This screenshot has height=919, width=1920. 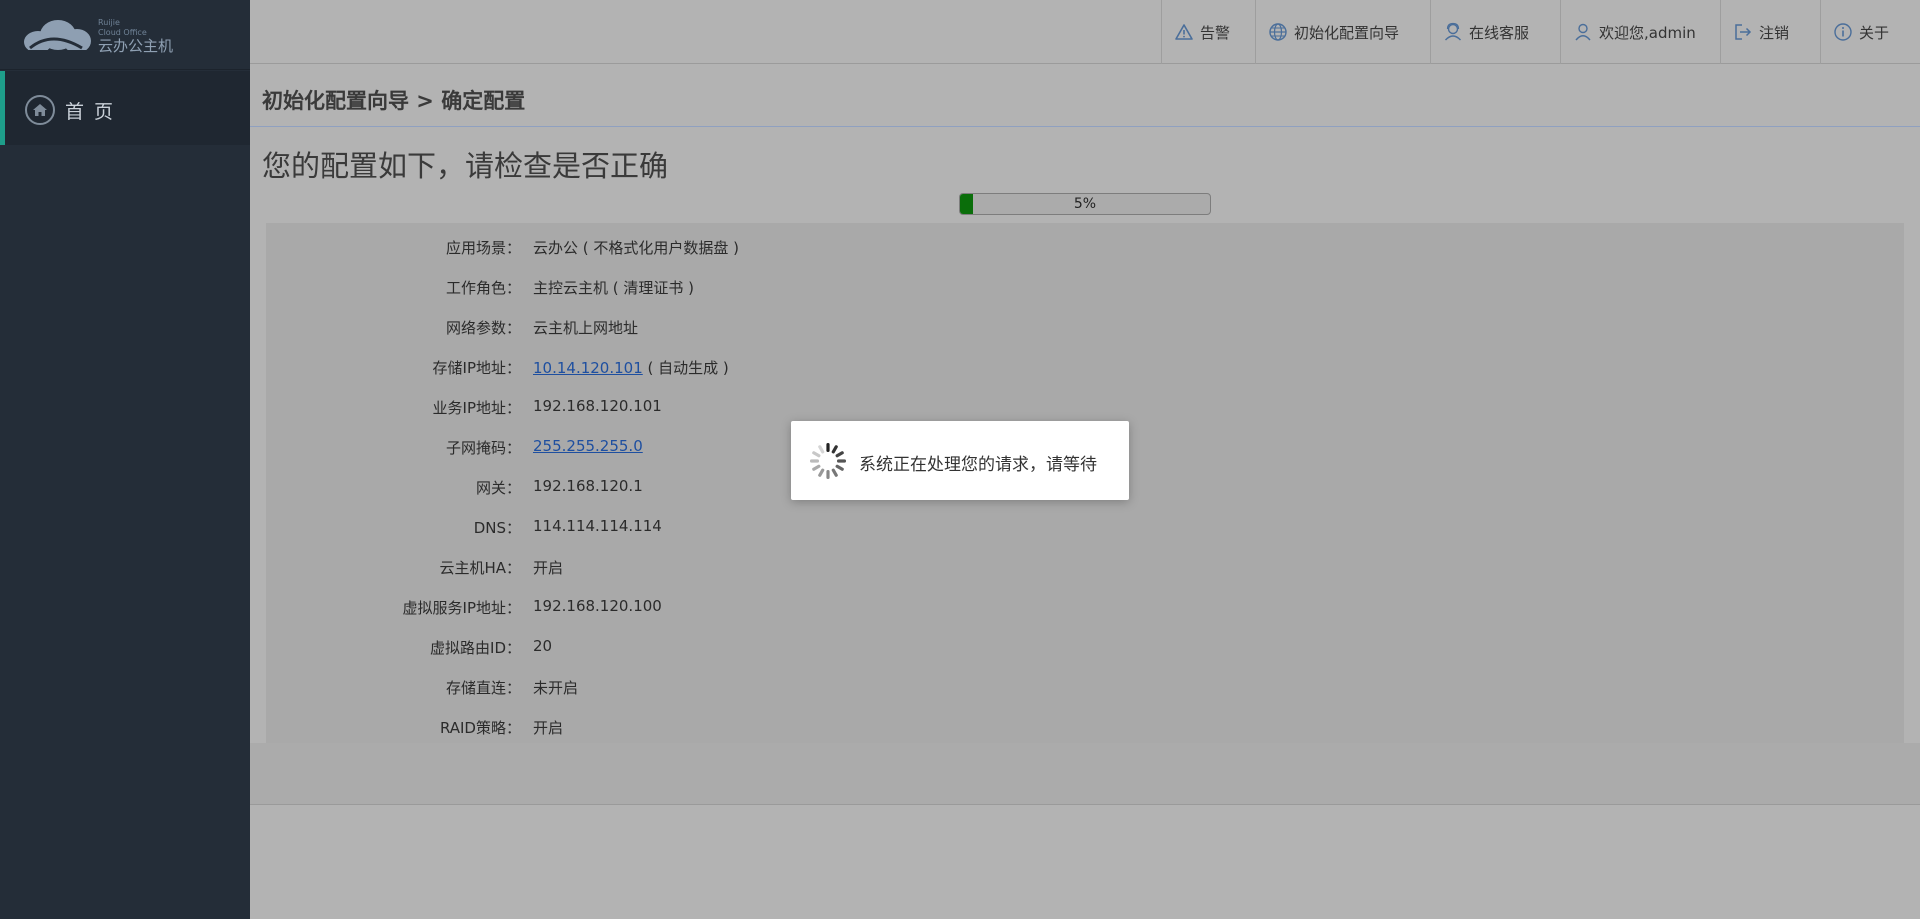 I want to click on config-row-ha: 云主机HA： 开启, so click(x=716, y=569).